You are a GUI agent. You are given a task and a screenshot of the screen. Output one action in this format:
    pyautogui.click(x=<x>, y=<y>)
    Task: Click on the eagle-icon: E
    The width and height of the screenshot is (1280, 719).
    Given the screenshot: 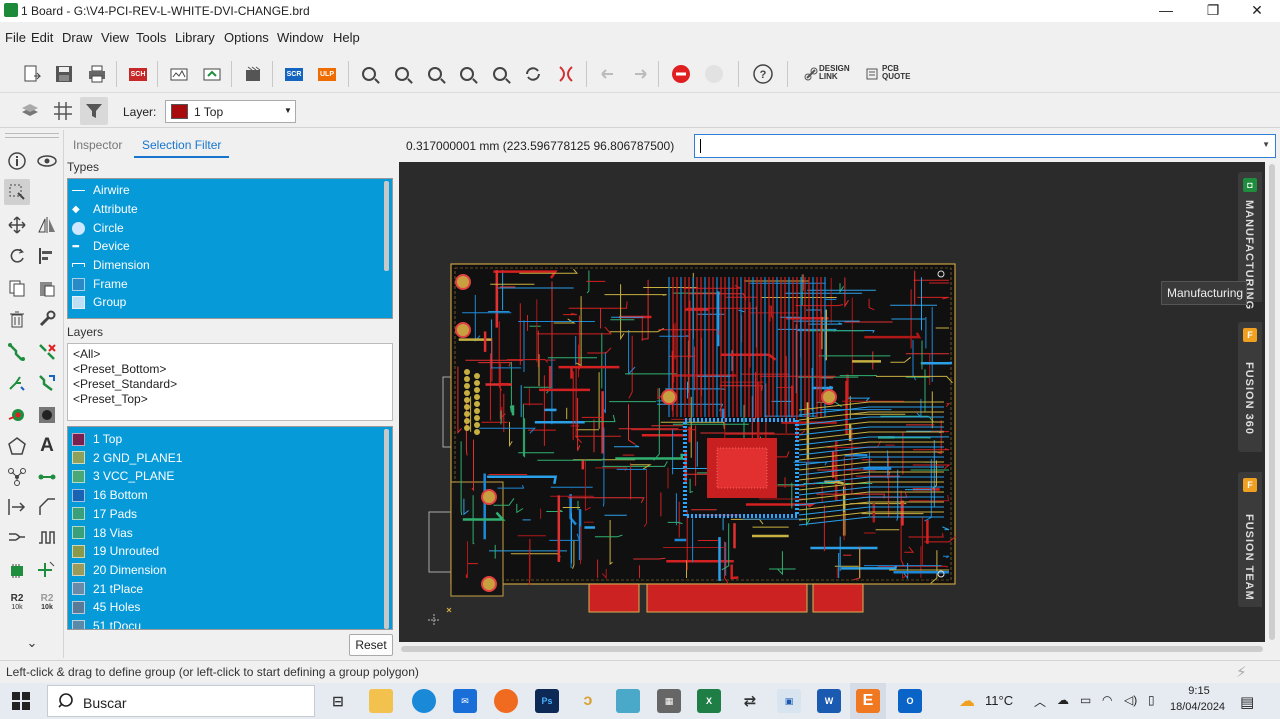 What is the action you would take?
    pyautogui.click(x=868, y=701)
    